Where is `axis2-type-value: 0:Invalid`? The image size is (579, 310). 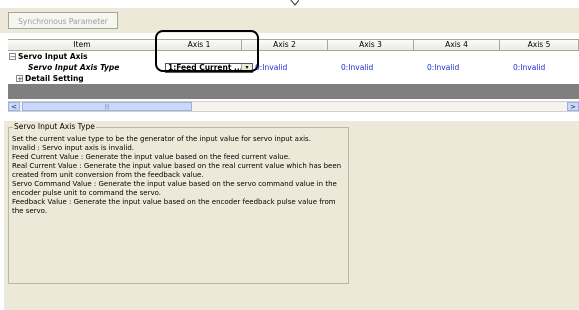
axis2-type-value: 0:Invalid is located at coordinates (271, 67).